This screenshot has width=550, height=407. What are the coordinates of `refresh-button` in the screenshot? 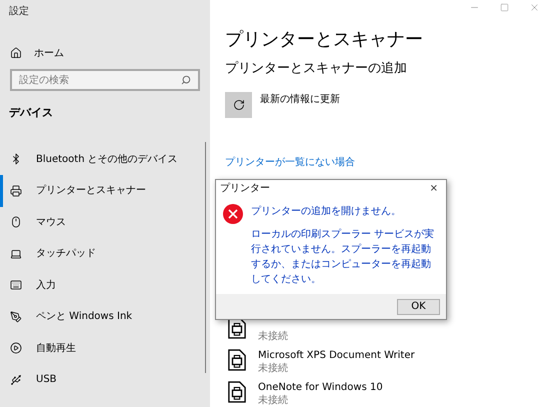 It's located at (238, 105).